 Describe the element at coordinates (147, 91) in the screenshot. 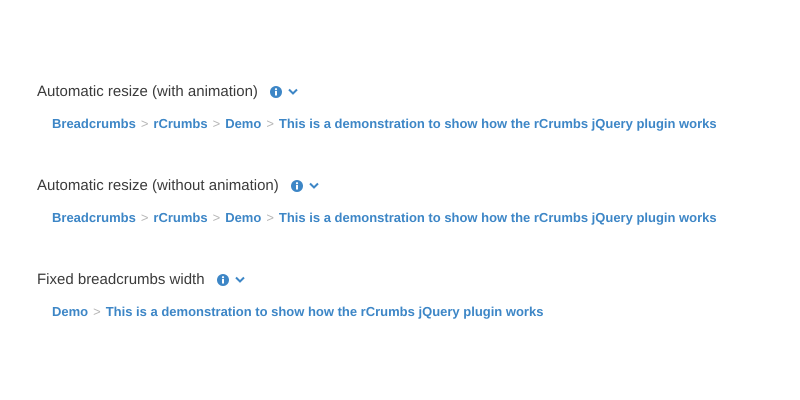

I see `section-title: Automatic resize (with animation)` at that location.